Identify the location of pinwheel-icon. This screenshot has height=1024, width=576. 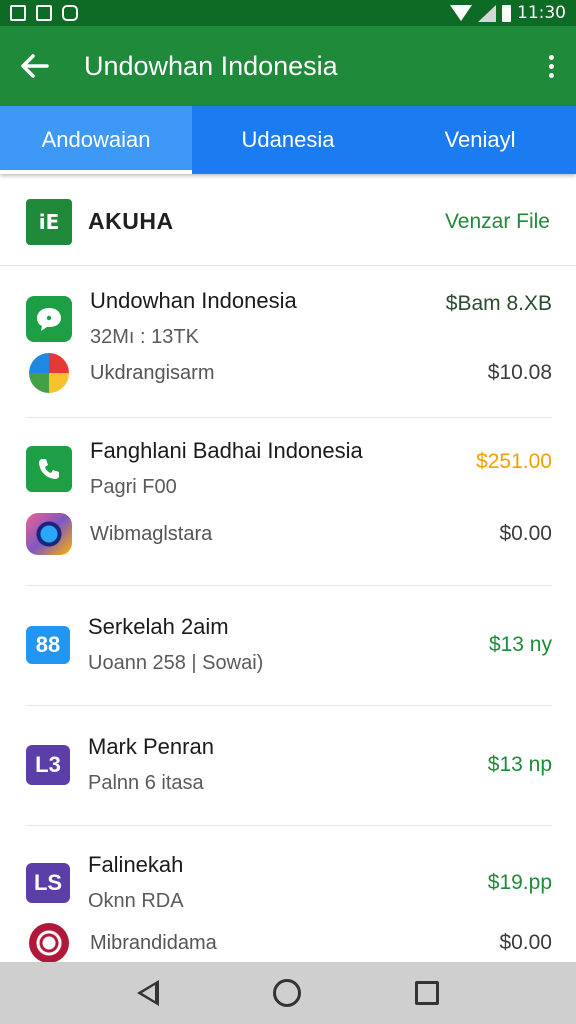
(49, 373).